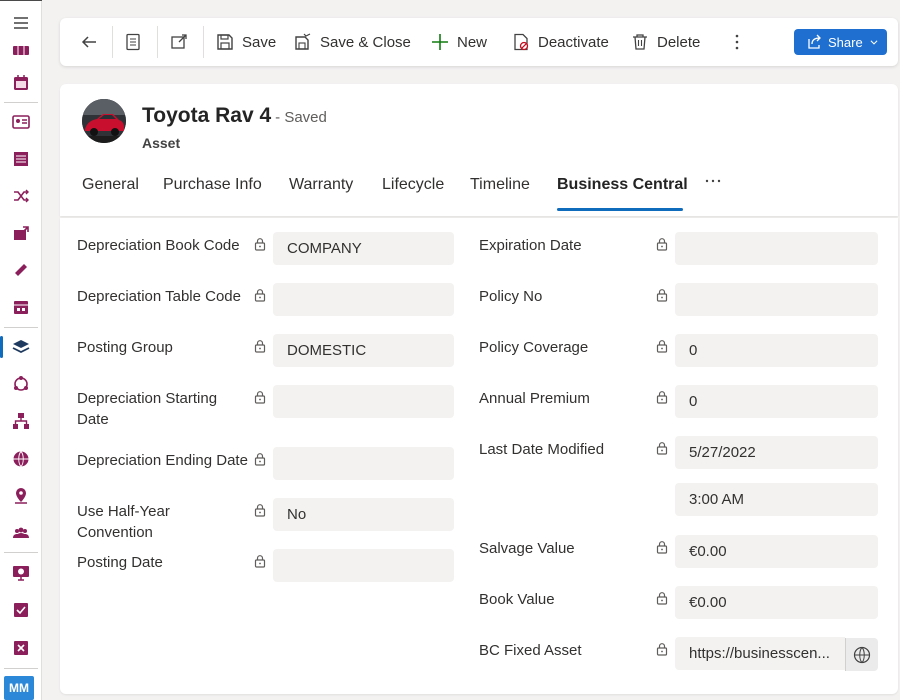 The image size is (900, 700). What do you see at coordinates (21, 233) in the screenshot?
I see `share-export-icon` at bounding box center [21, 233].